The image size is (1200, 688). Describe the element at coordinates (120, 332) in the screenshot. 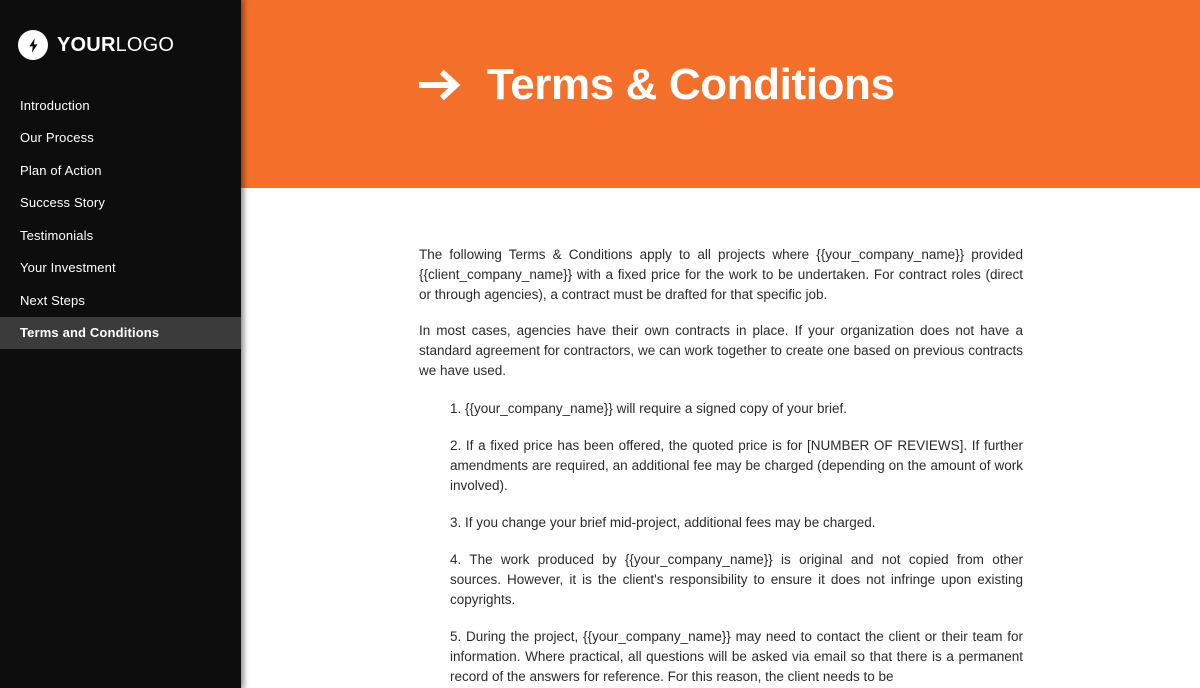

I see `sidebar-item-terms-and-conditions: Terms and Conditions` at that location.